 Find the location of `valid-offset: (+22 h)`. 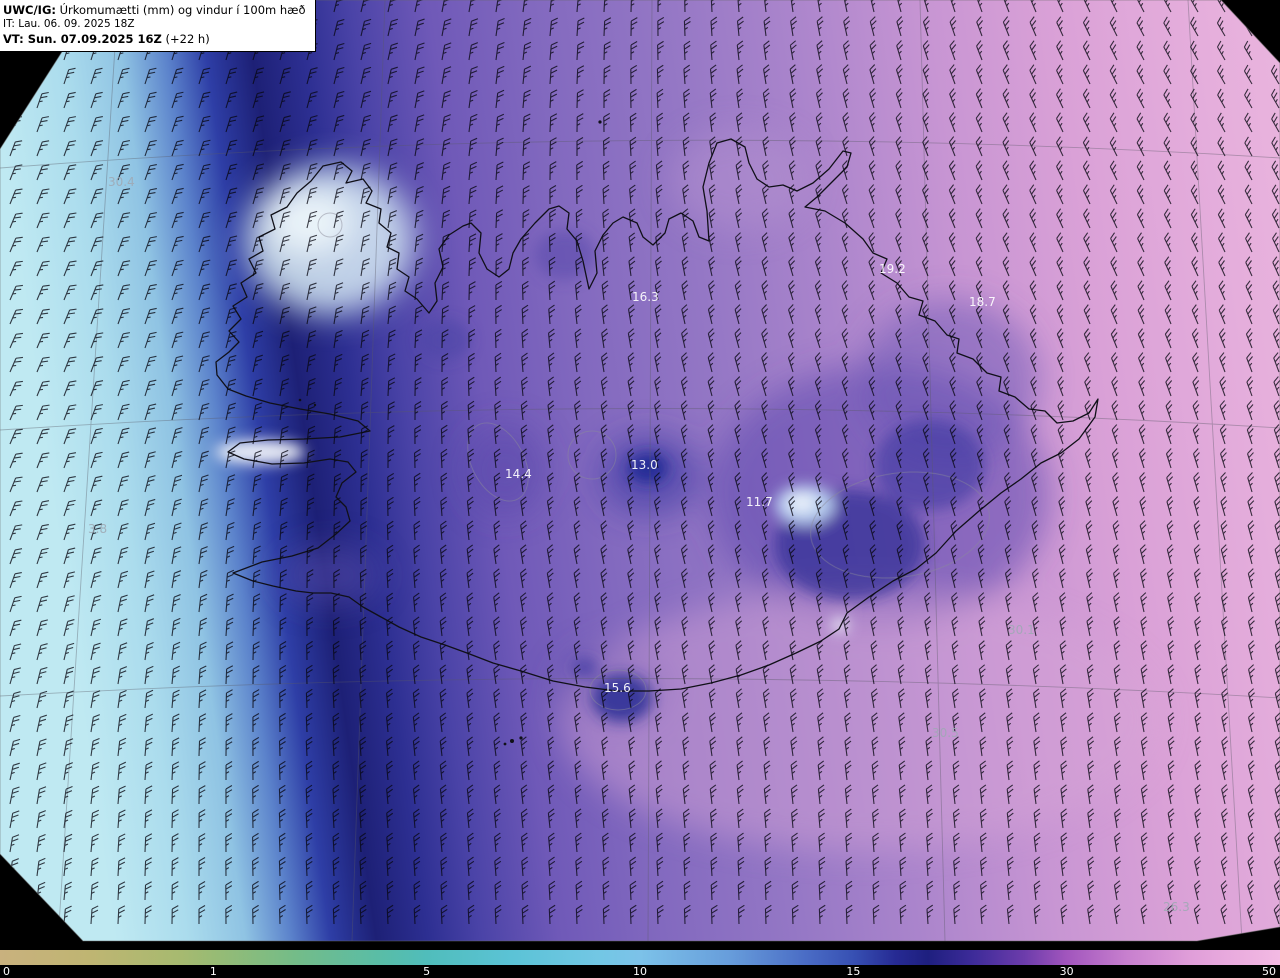

valid-offset: (+22 h) is located at coordinates (185, 38).